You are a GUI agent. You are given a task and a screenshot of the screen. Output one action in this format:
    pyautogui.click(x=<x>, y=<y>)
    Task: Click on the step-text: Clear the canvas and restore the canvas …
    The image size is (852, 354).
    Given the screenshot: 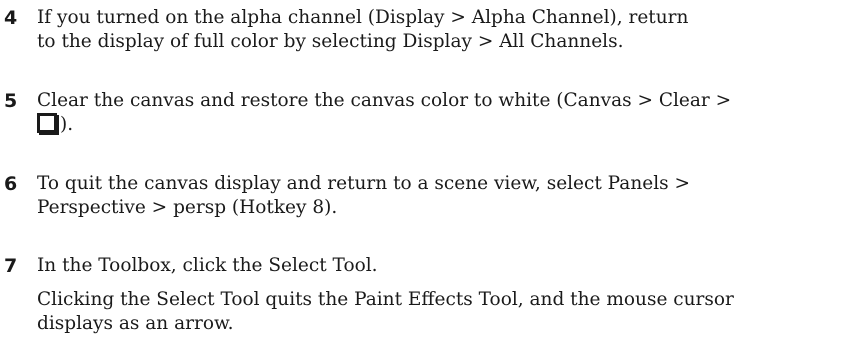 What is the action you would take?
    pyautogui.click(x=434, y=113)
    